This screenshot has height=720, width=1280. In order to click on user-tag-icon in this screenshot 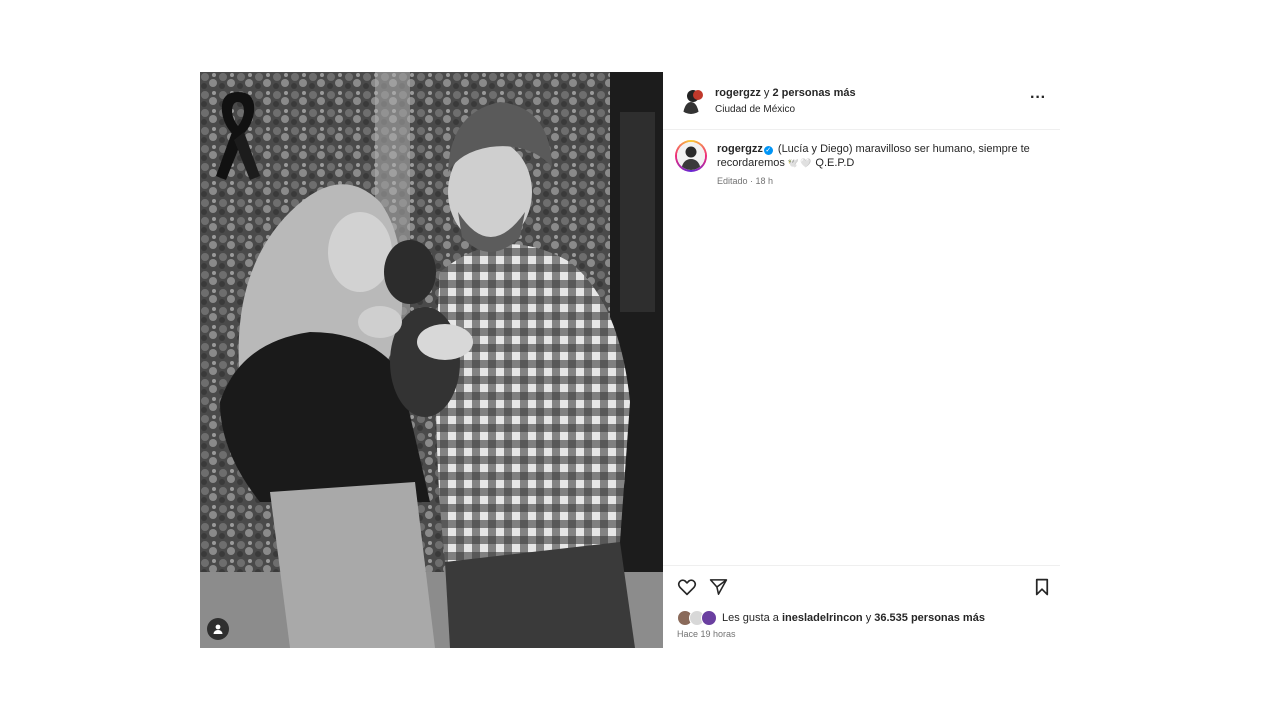, I will do `click(218, 629)`.